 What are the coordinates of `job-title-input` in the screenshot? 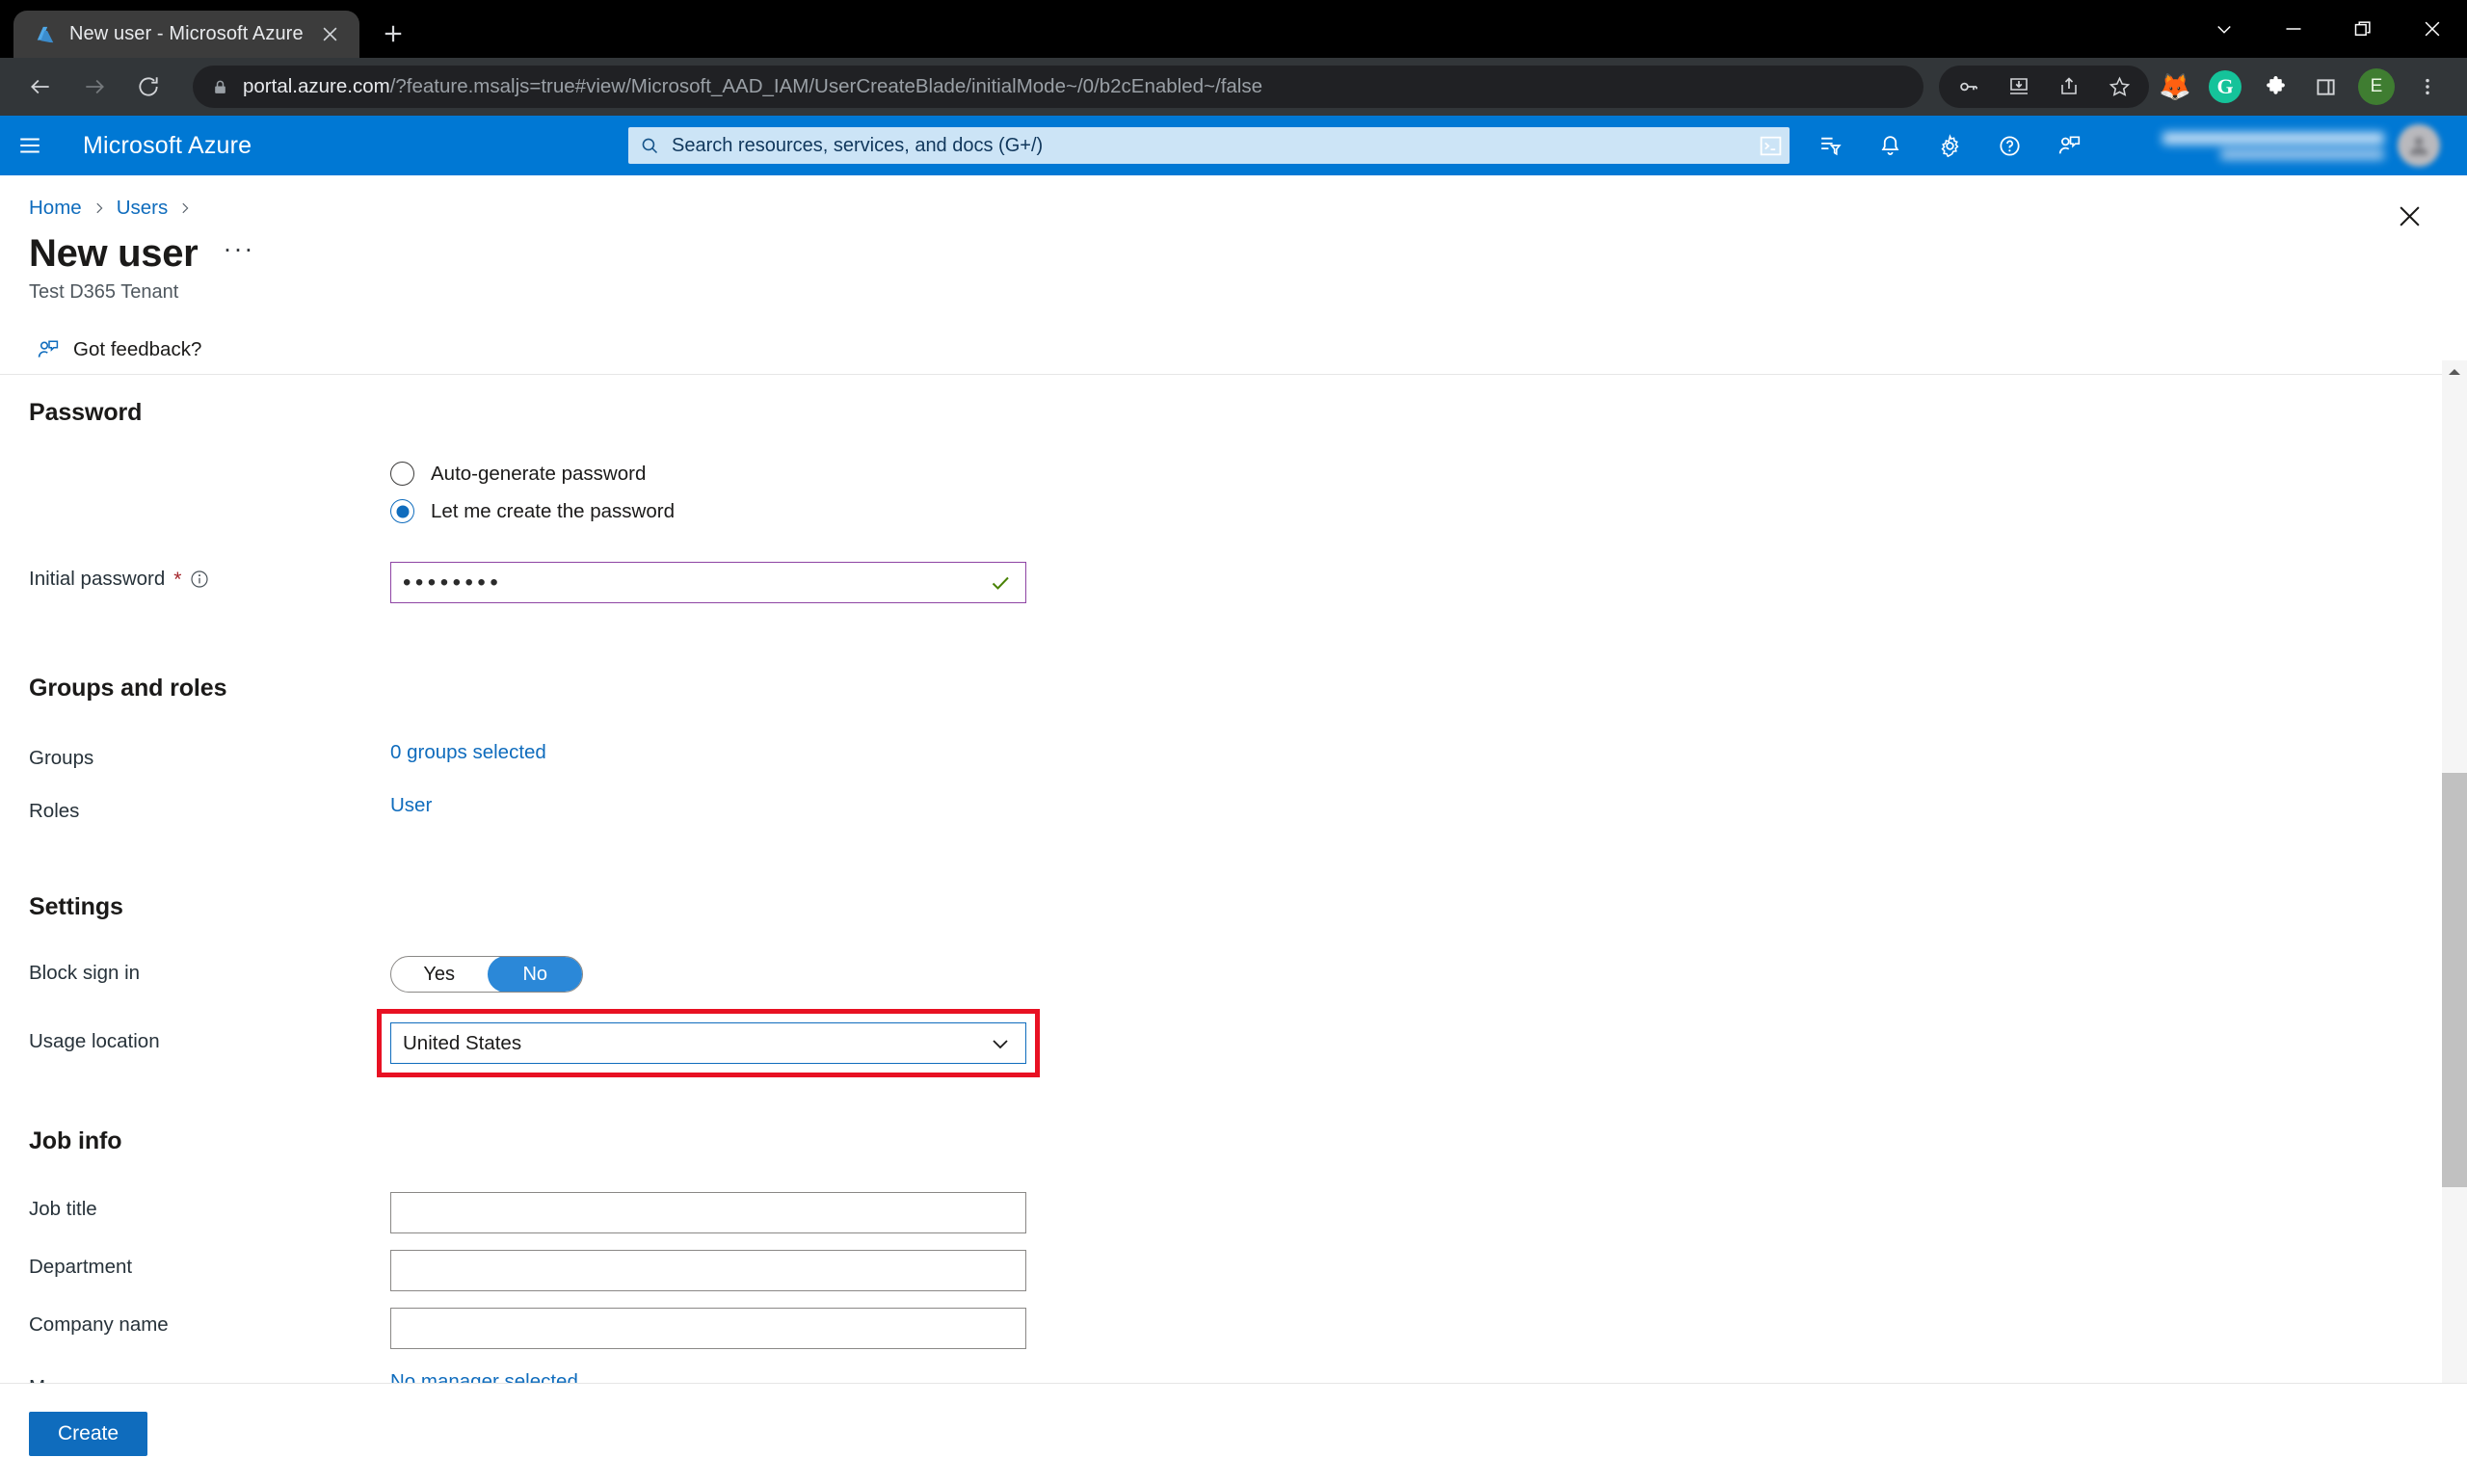 It's located at (708, 1212).